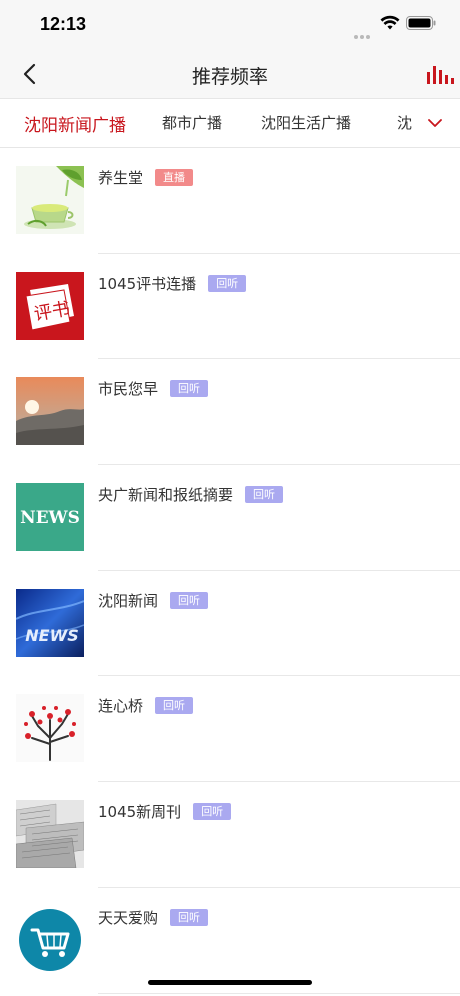  Describe the element at coordinates (63, 24) in the screenshot. I see `status-time: 12:13` at that location.